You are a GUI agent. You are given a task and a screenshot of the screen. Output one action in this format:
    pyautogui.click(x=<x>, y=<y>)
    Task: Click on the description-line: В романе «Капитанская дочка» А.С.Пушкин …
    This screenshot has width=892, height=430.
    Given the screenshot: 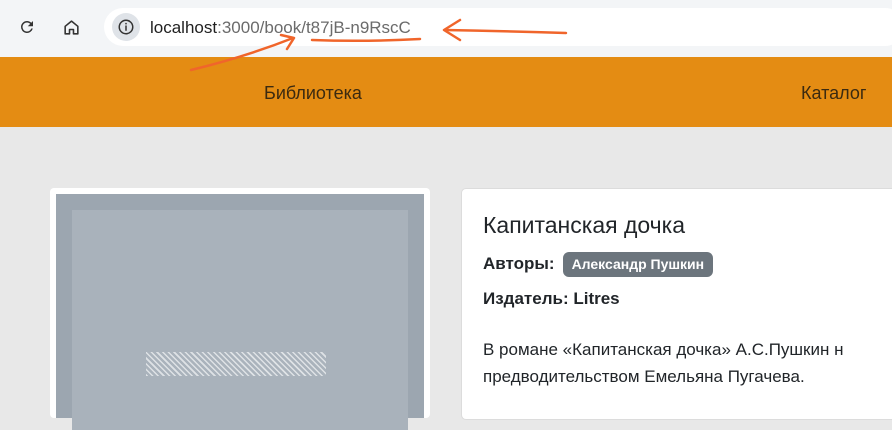 What is the action you would take?
    pyautogui.click(x=663, y=349)
    